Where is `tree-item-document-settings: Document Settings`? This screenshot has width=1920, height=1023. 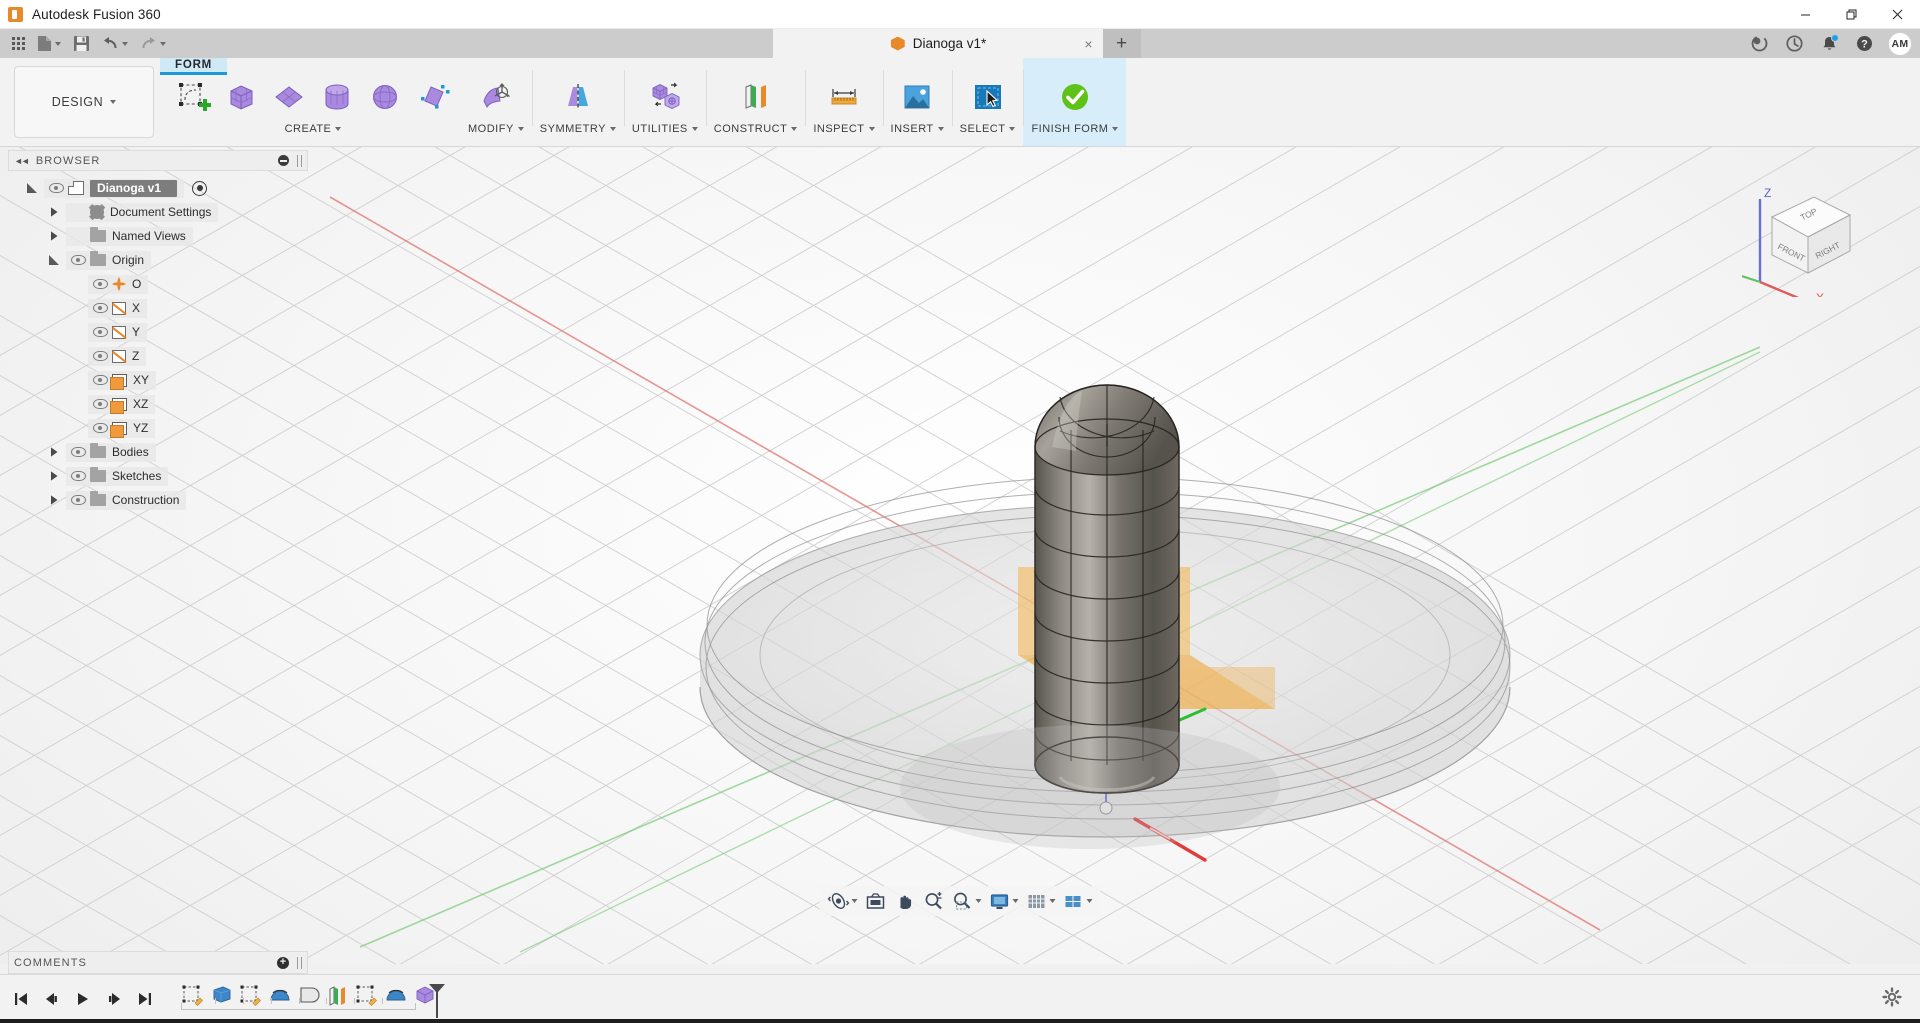
tree-item-document-settings: Document Settings is located at coordinates (158, 212).